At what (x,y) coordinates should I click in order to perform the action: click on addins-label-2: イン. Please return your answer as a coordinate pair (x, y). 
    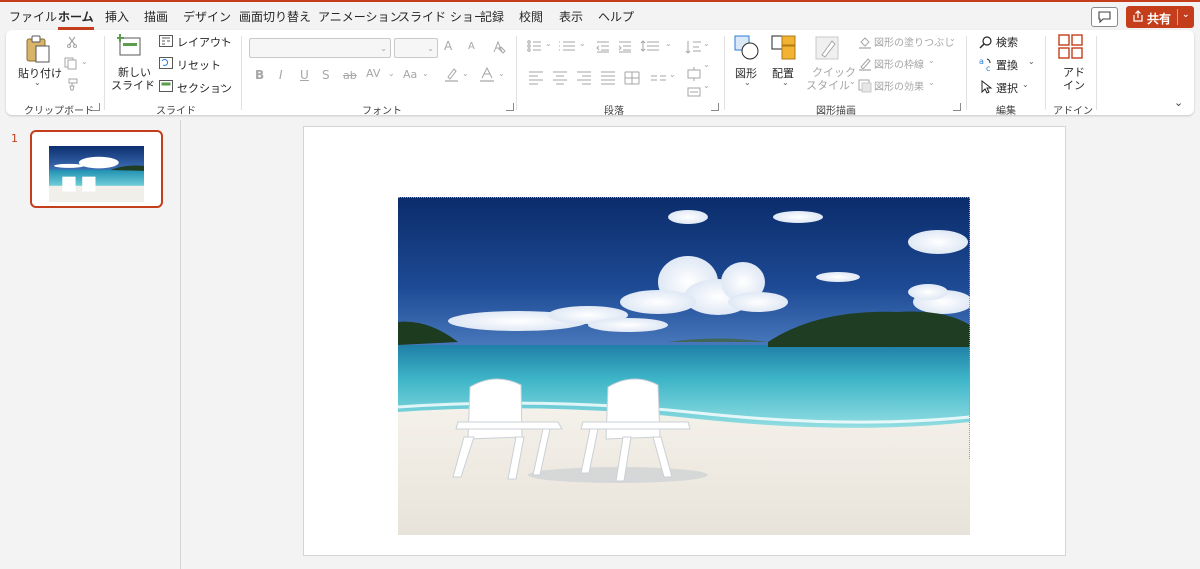
    Looking at the image, I should click on (1074, 85).